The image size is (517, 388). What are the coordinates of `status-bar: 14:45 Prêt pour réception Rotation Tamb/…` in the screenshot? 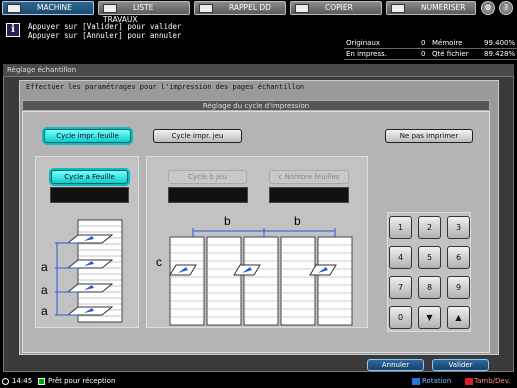 It's located at (258, 381).